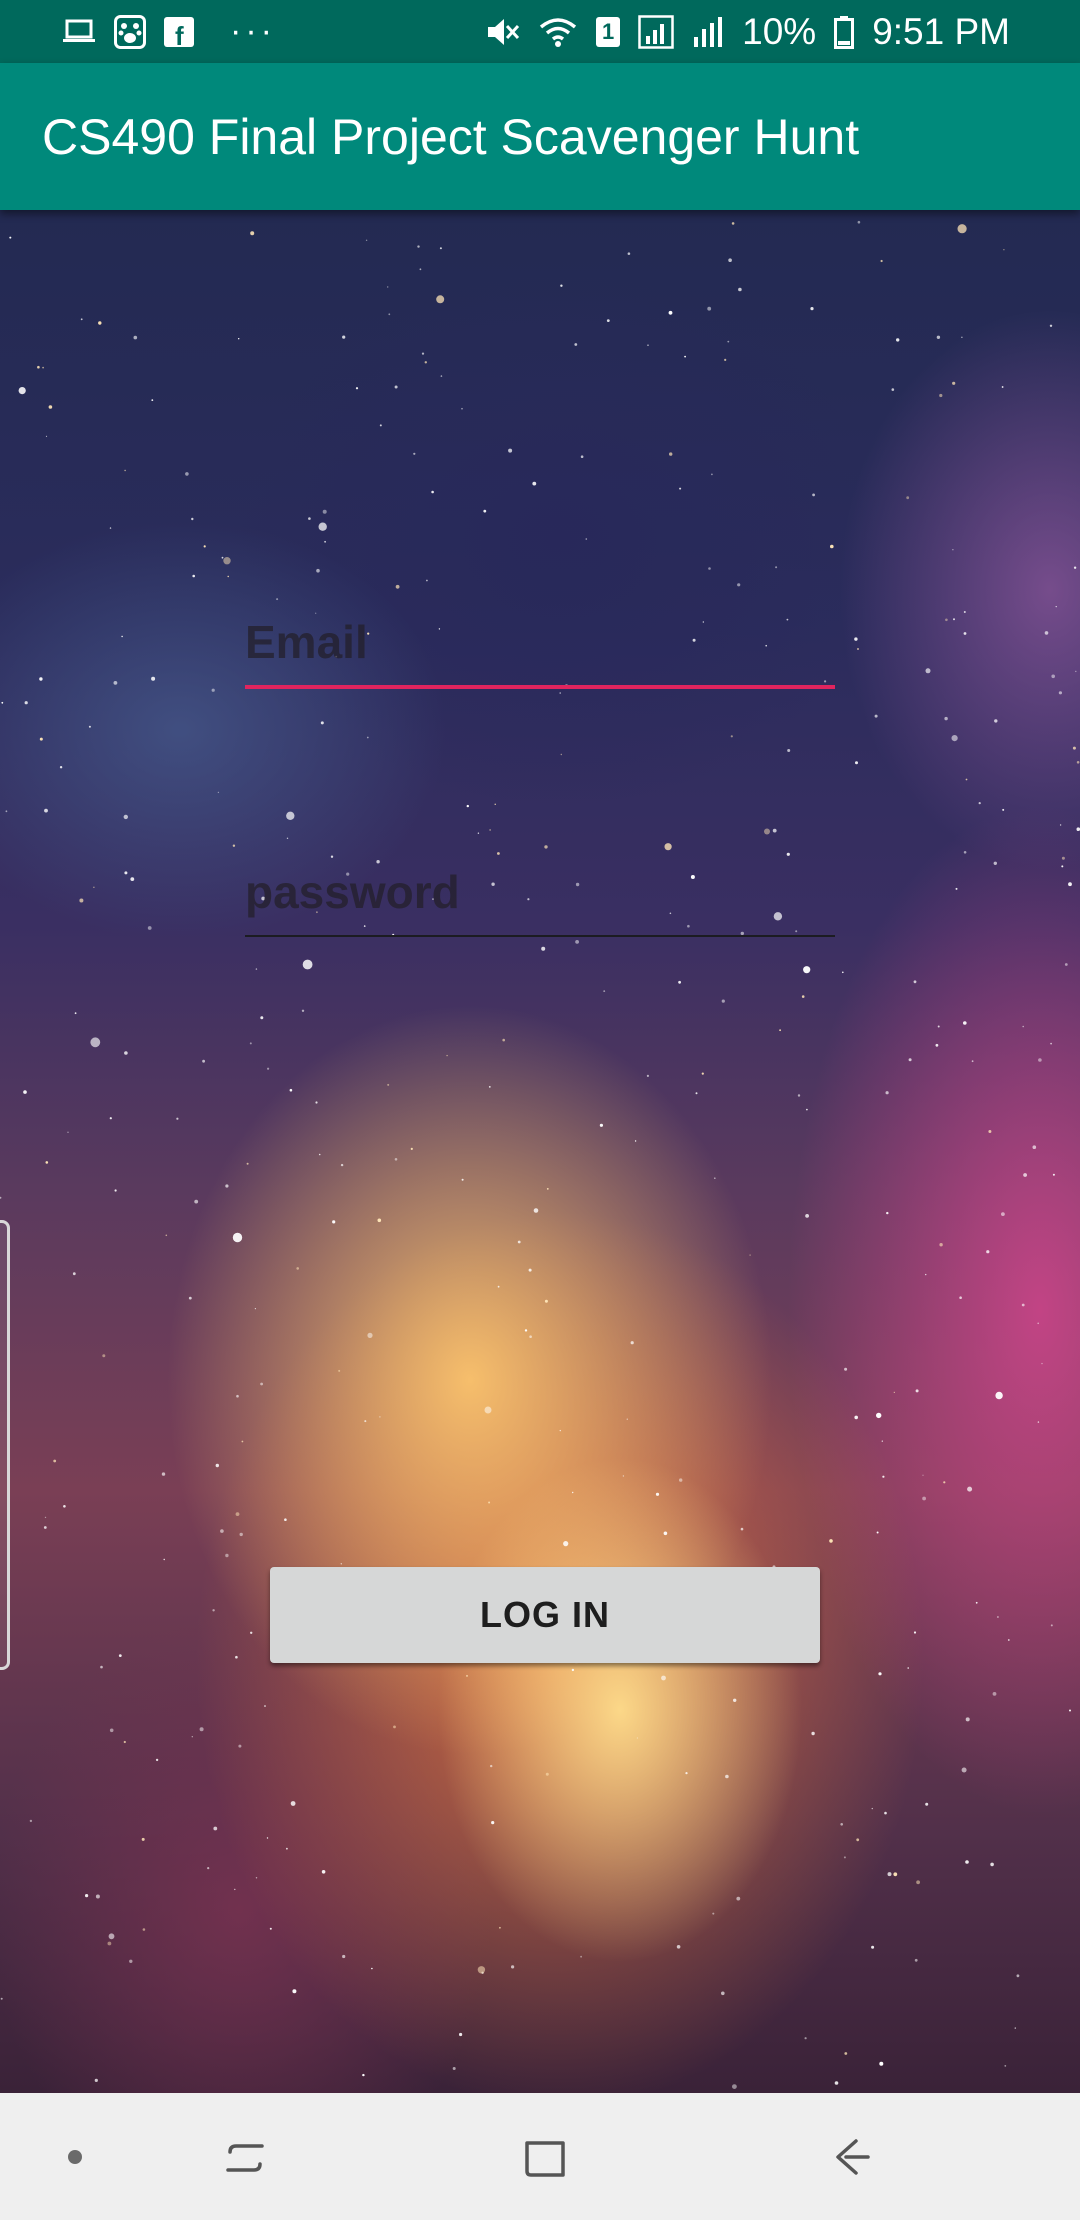  I want to click on battery-icon, so click(844, 32).